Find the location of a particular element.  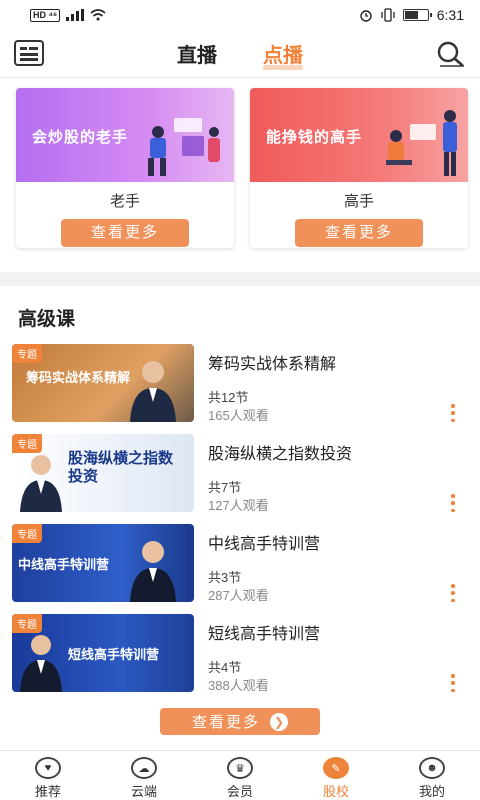

course-sections: 共12节 is located at coordinates (228, 397).